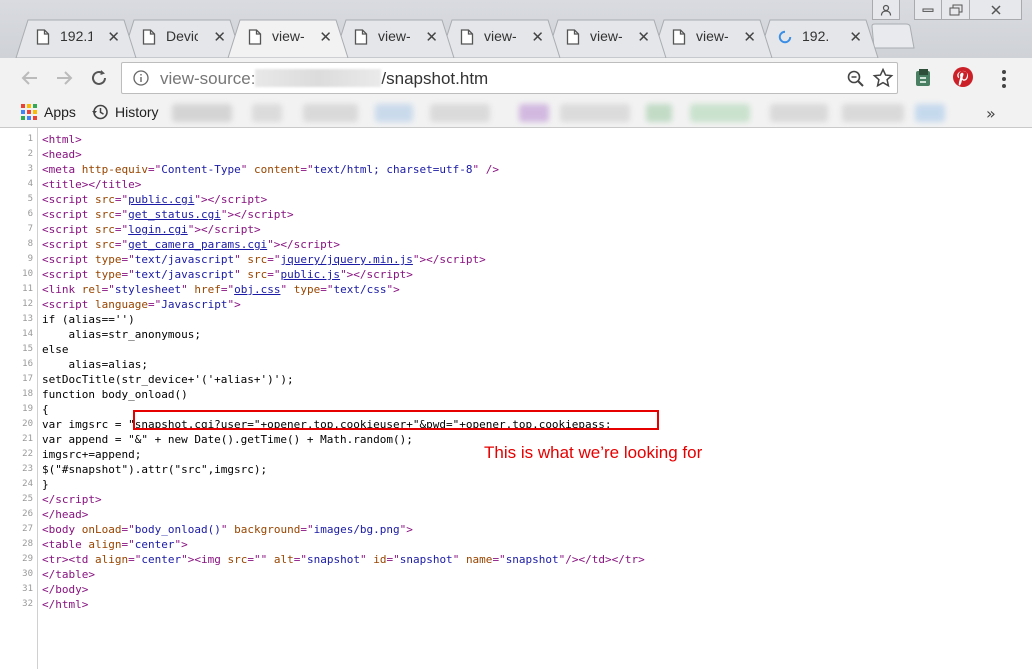 The height and width of the screenshot is (669, 1032). I want to click on tab: 192. ✕, so click(818, 38).